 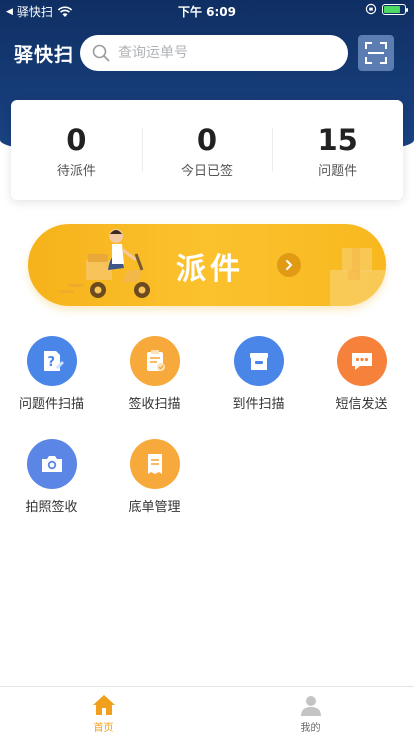 I want to click on scan-button, so click(x=376, y=53).